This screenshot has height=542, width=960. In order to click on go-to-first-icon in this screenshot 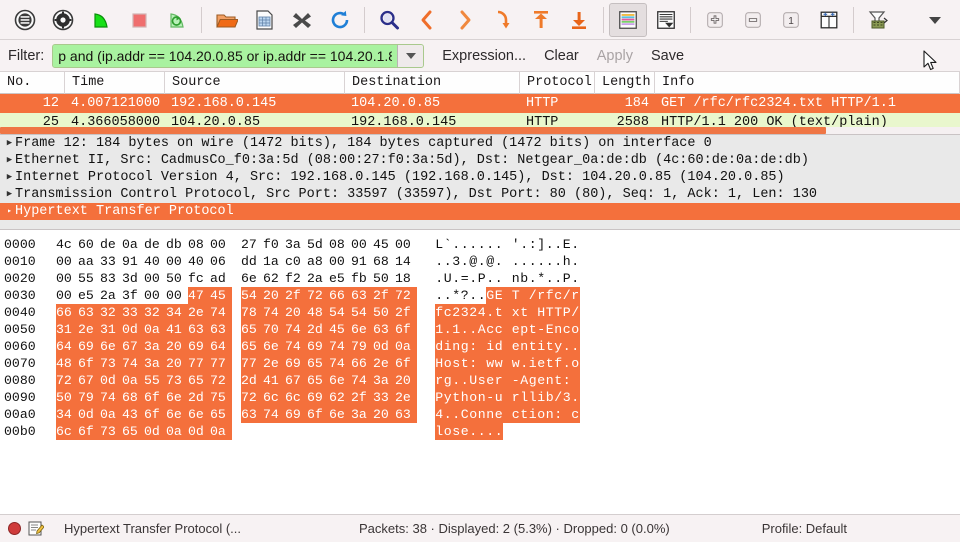, I will do `click(541, 20)`.